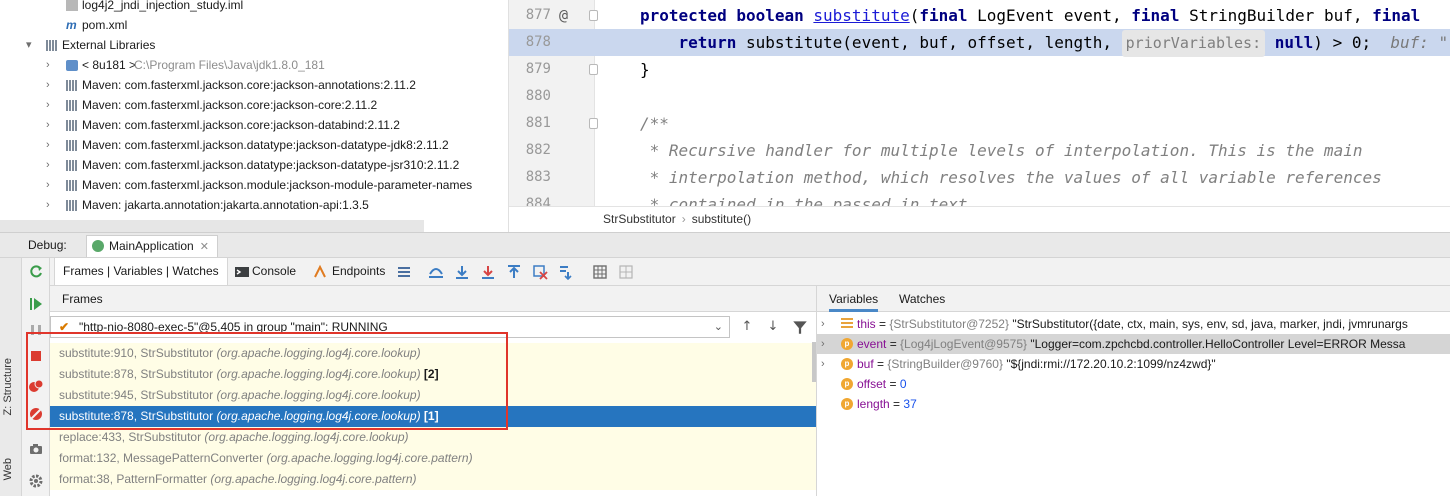 The image size is (1450, 496). What do you see at coordinates (1133, 404) in the screenshot?
I see `variable-row: p length = 37` at bounding box center [1133, 404].